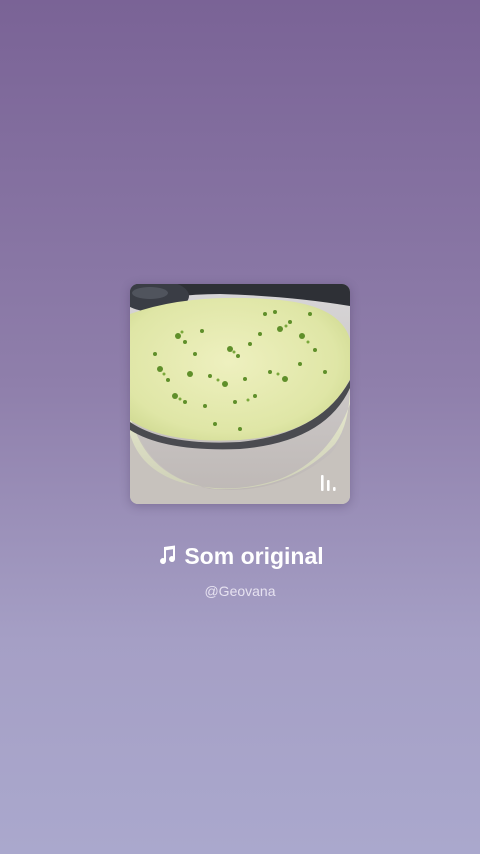 This screenshot has width=480, height=854. What do you see at coordinates (328, 483) in the screenshot?
I see `audio-bars-icon` at bounding box center [328, 483].